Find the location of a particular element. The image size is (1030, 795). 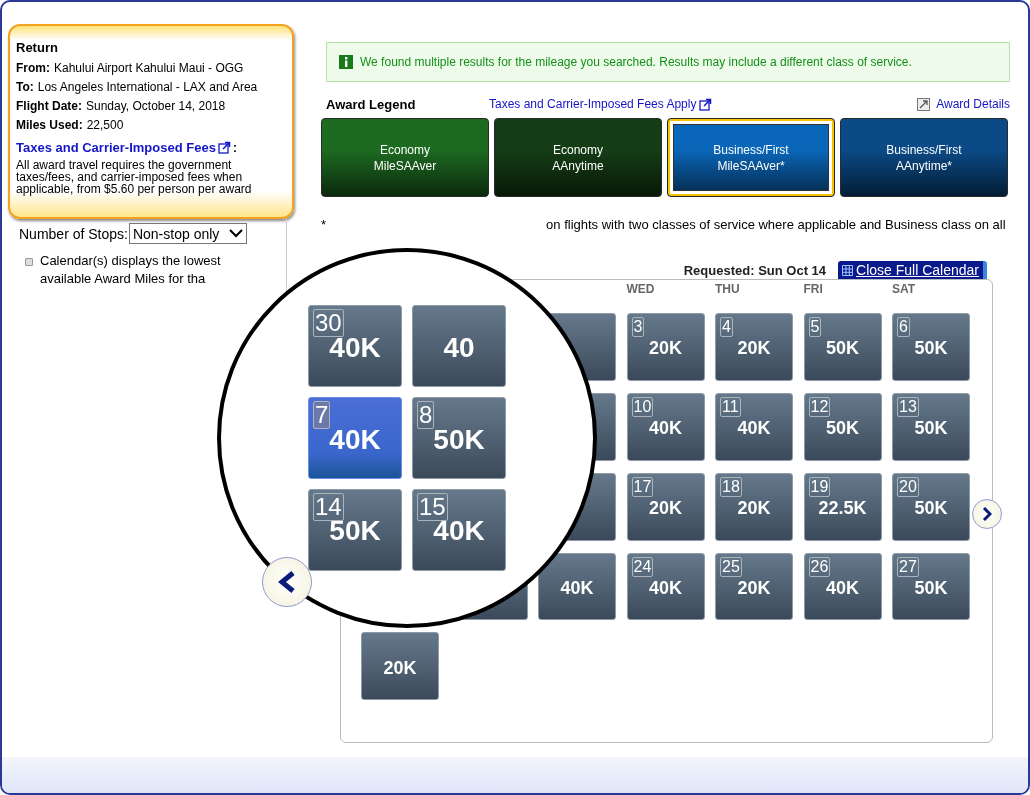

calendar-tile: 40 is located at coordinates (459, 346).